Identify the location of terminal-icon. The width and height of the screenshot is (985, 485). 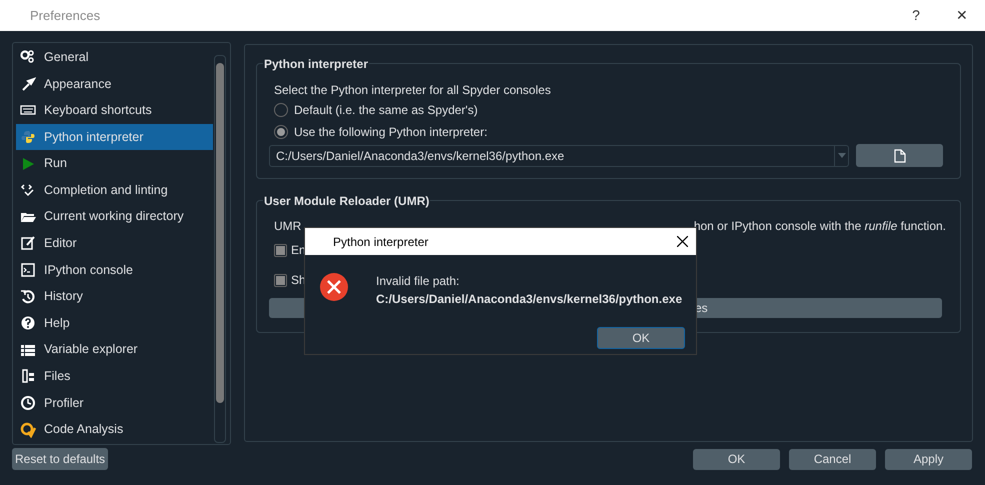
(28, 270).